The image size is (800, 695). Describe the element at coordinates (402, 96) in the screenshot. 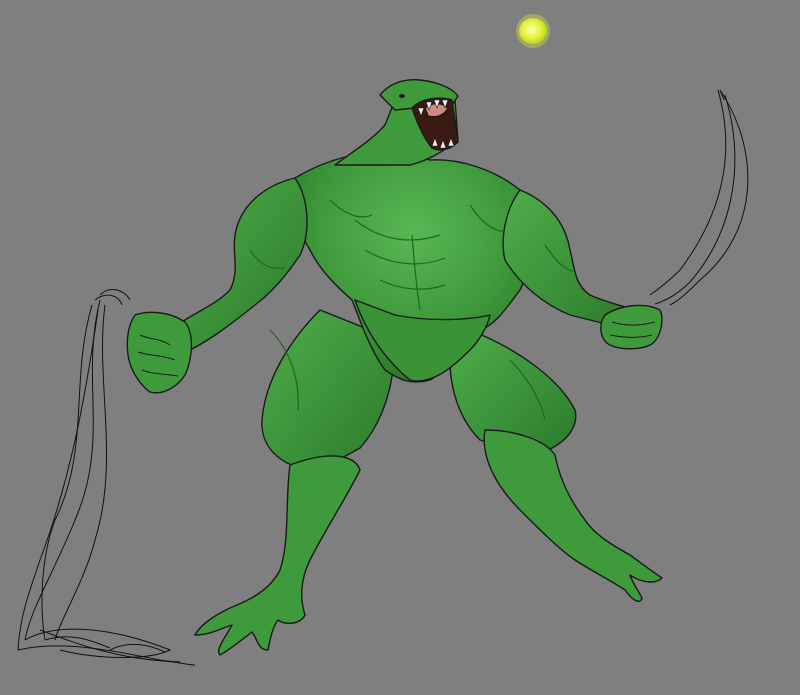

I see `eye` at that location.